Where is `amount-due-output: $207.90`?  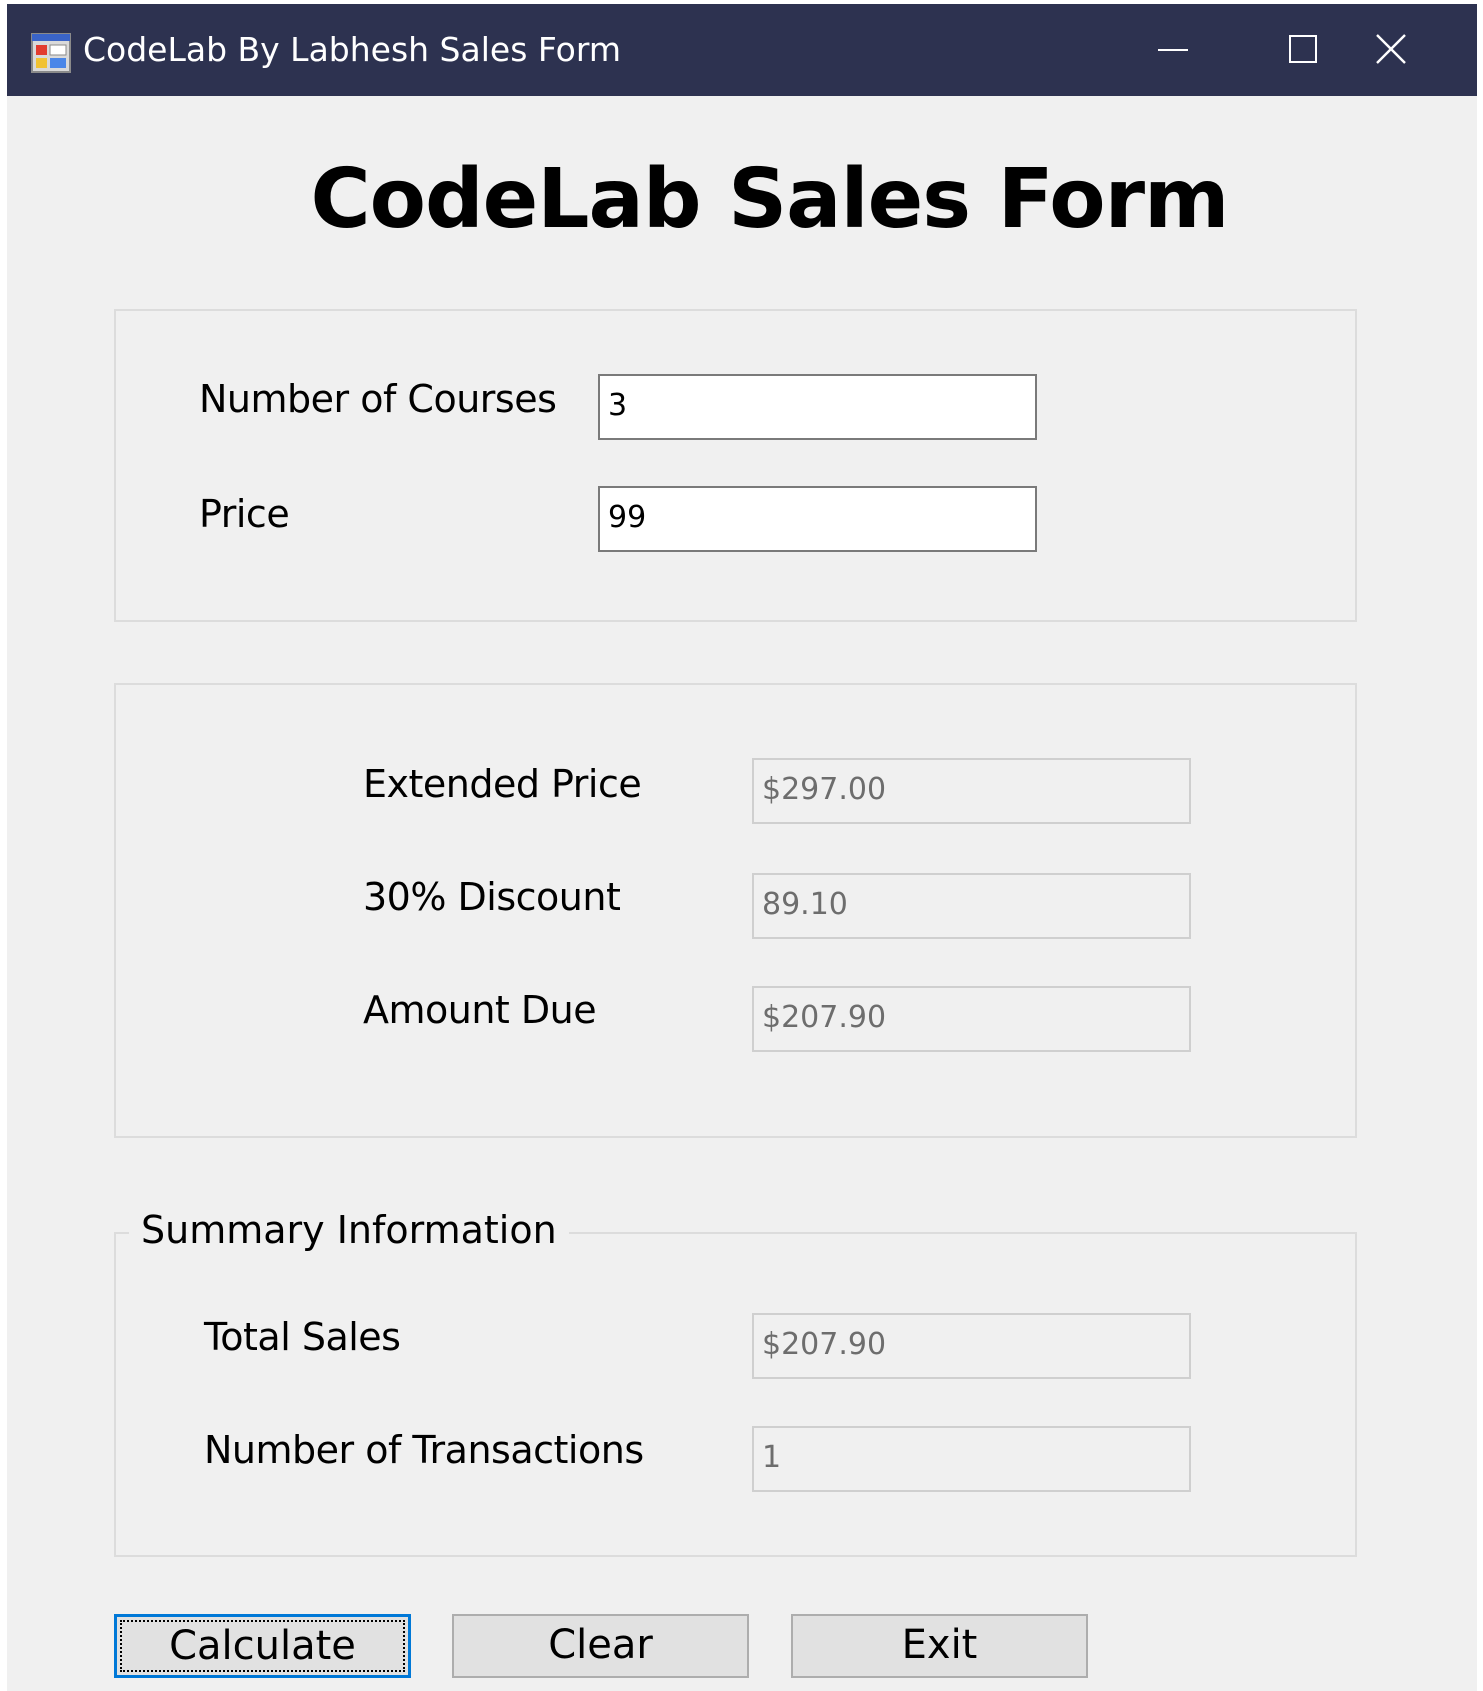
amount-due-output: $207.90 is located at coordinates (971, 1019).